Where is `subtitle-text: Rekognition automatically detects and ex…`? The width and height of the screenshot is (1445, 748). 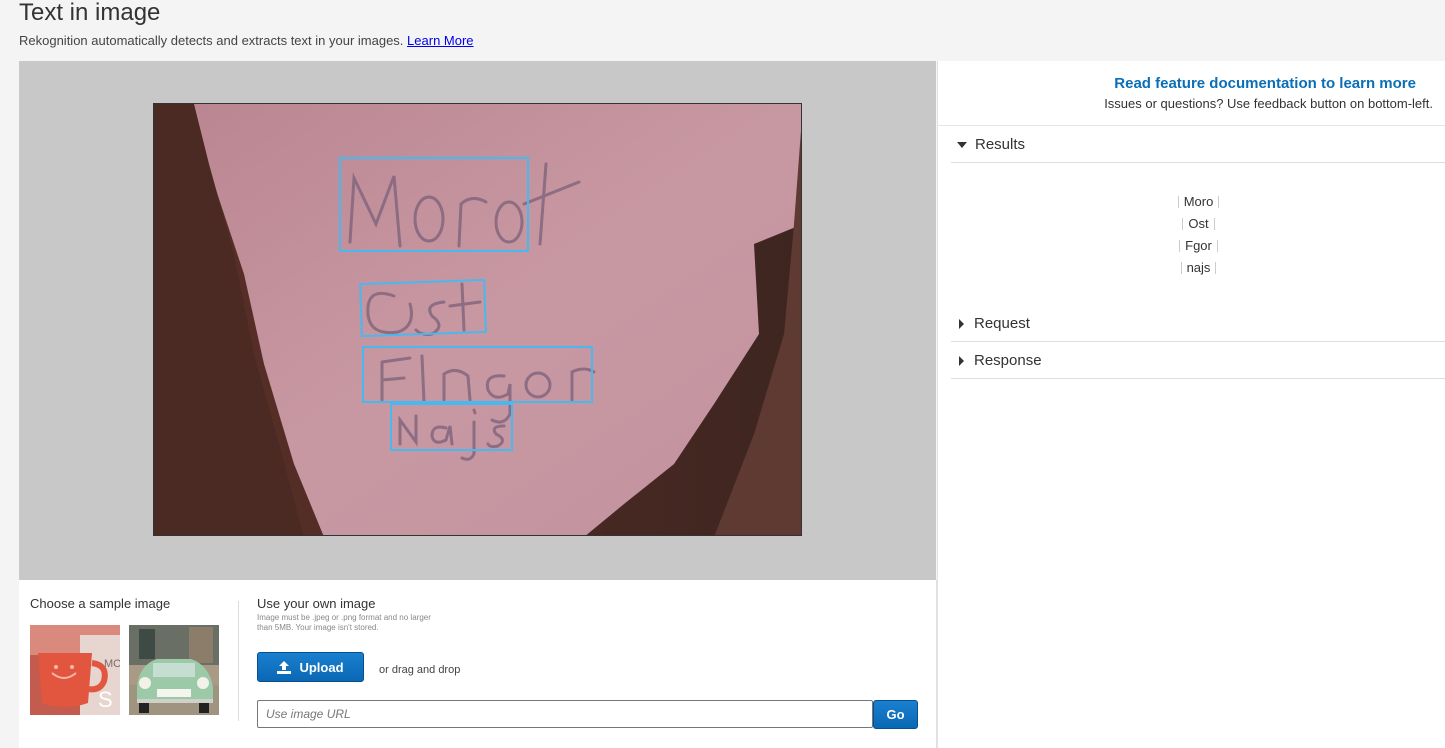 subtitle-text: Rekognition automatically detects and ex… is located at coordinates (211, 40).